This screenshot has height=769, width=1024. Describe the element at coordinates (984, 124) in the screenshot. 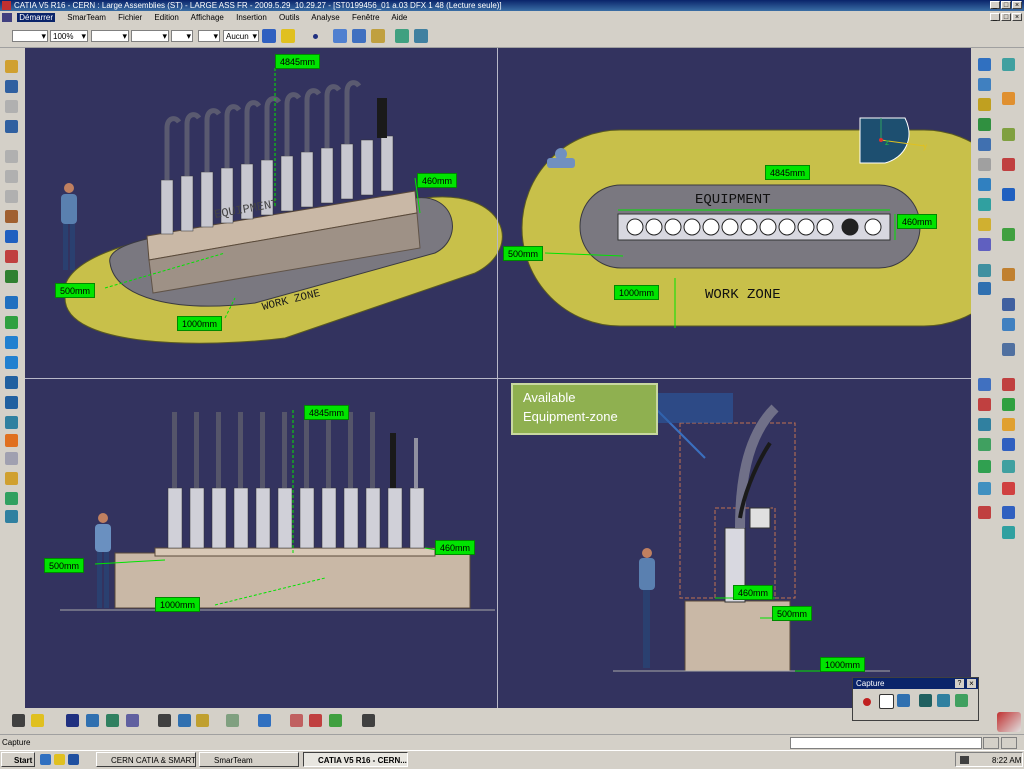

I see `replace-icon` at that location.